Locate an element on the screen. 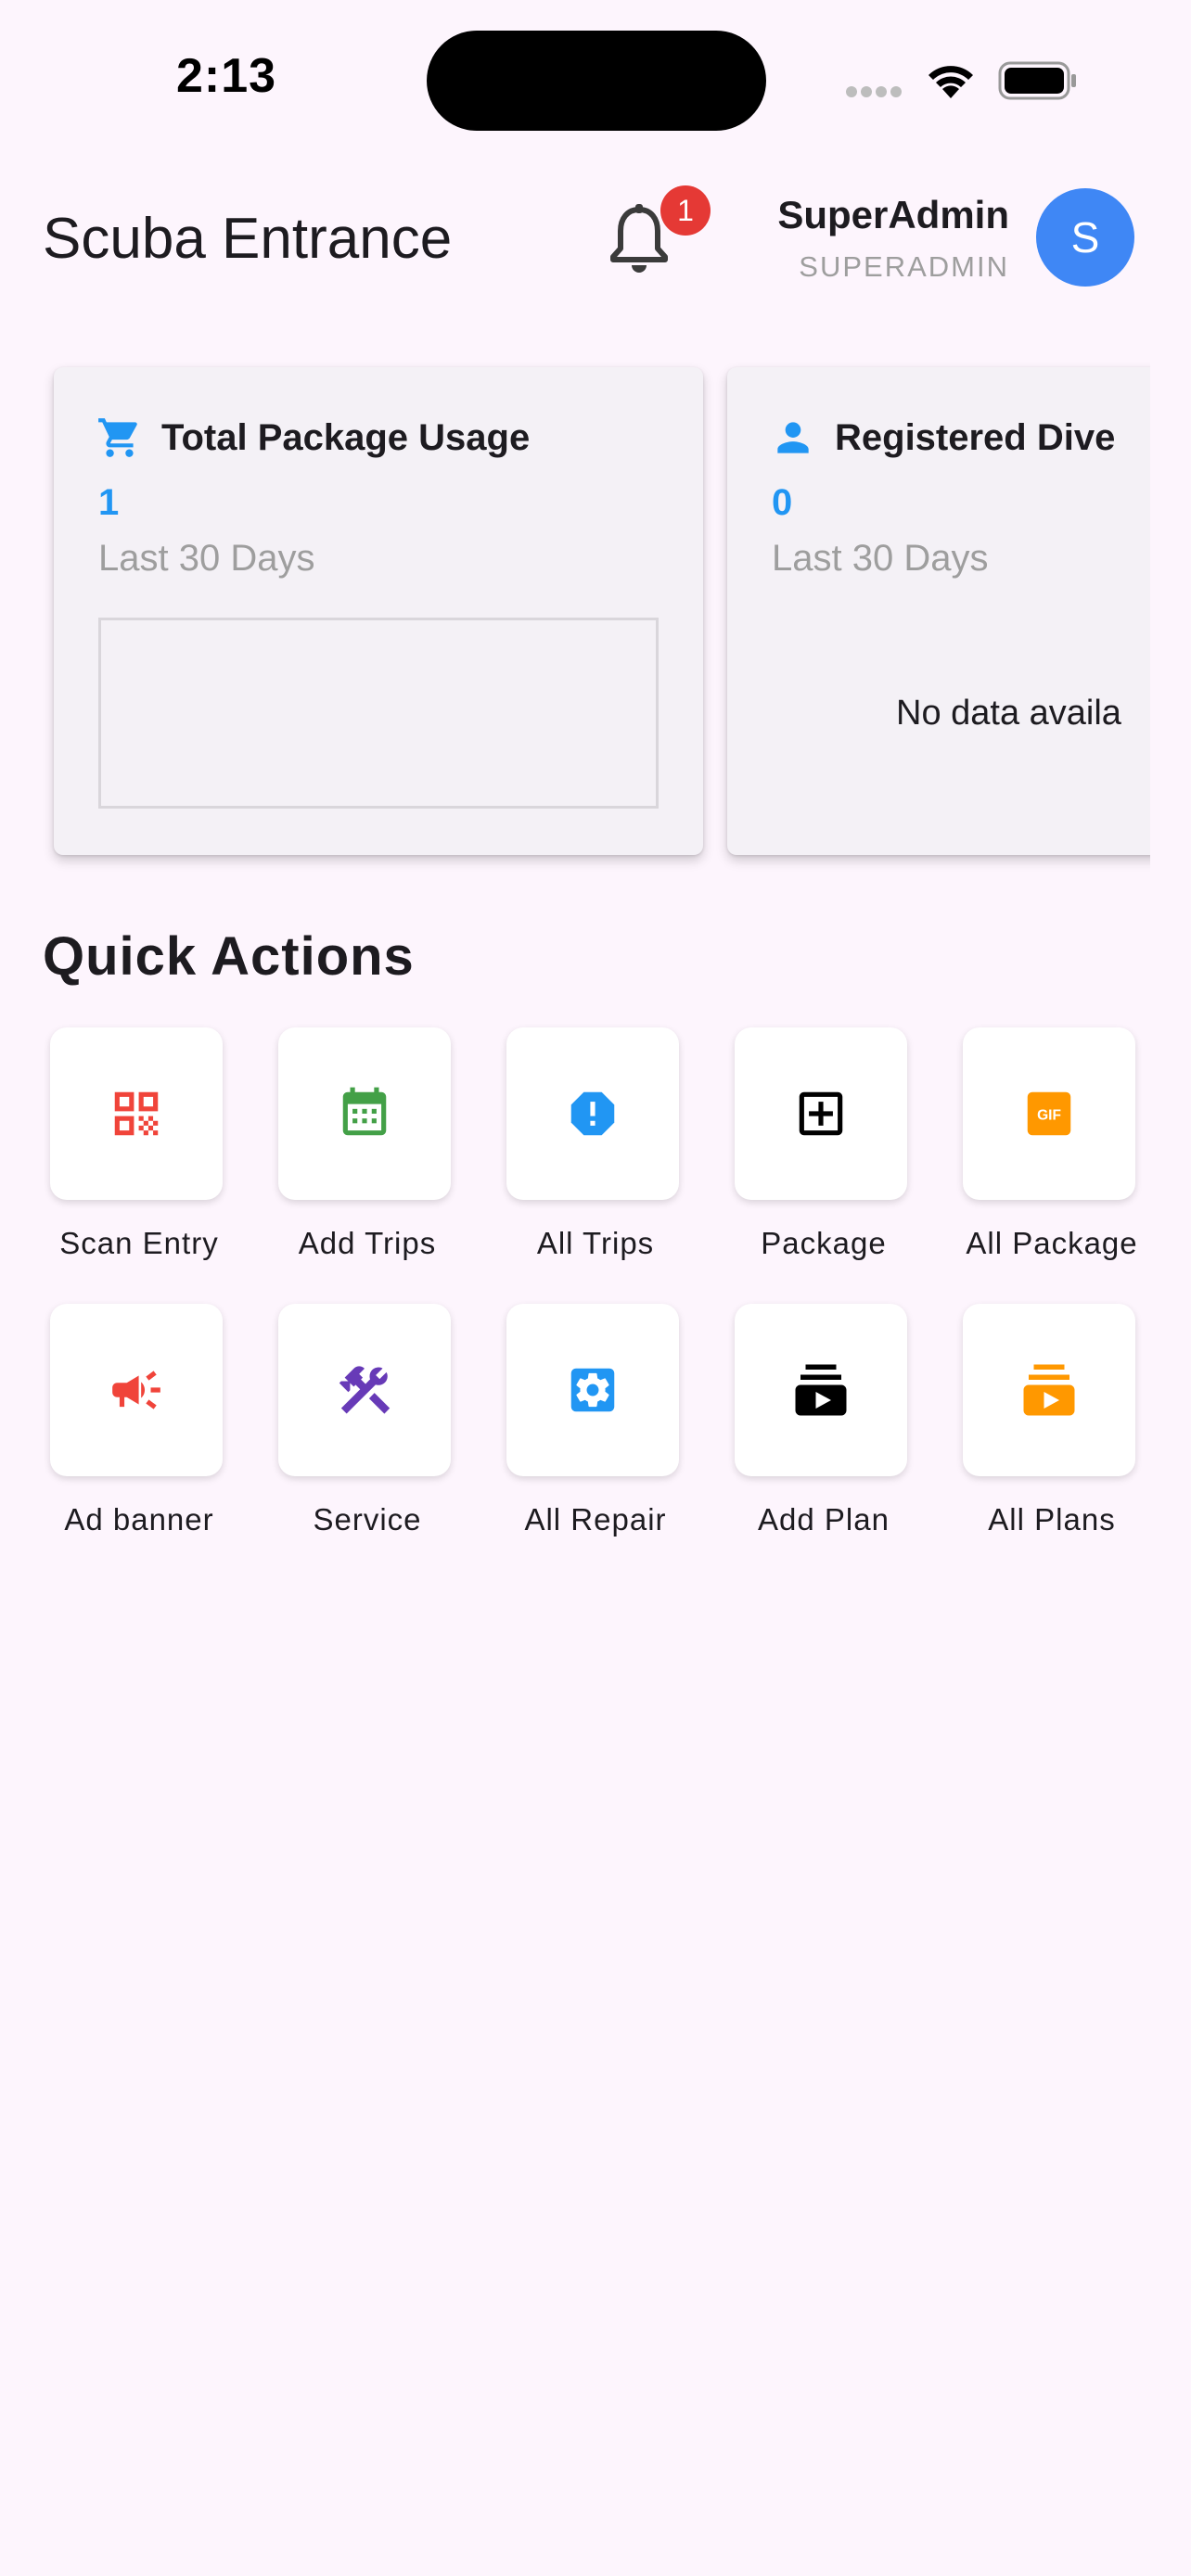  quick-action-label: All Repair is located at coordinates (595, 1519).